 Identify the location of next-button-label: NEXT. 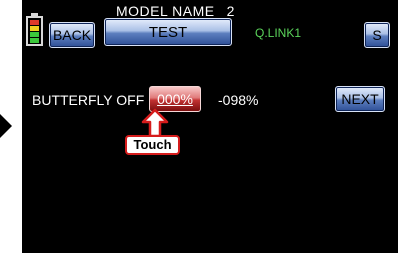
(360, 99).